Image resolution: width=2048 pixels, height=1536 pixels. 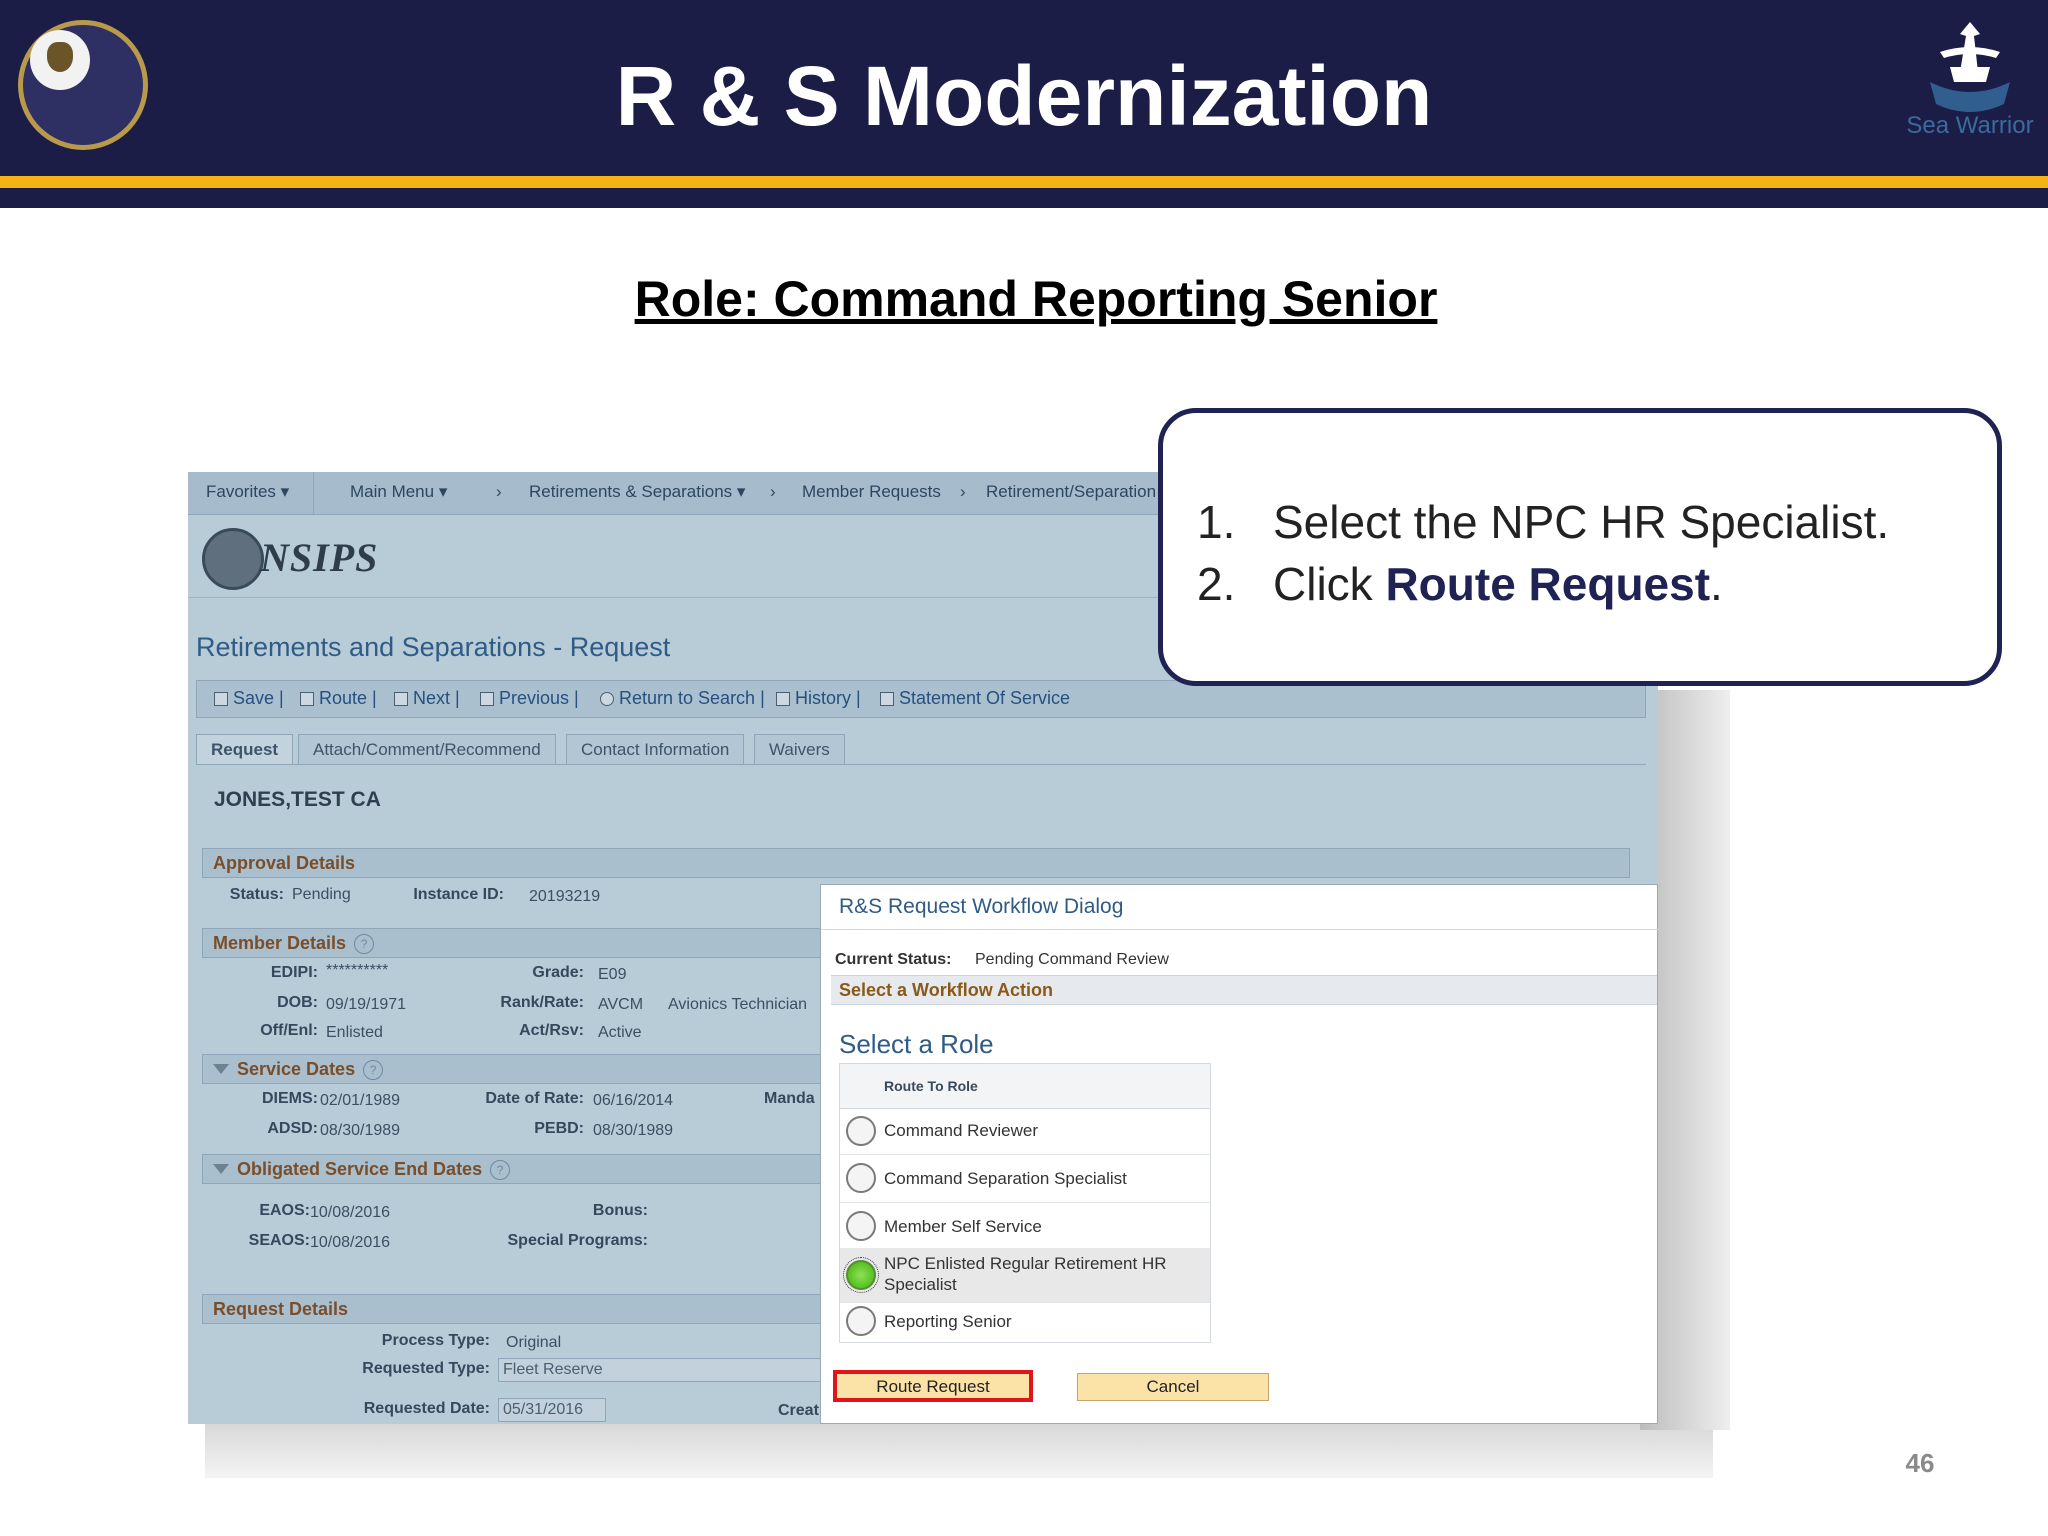 I want to click on requested-date-label: Requested Date:, so click(x=426, y=1408).